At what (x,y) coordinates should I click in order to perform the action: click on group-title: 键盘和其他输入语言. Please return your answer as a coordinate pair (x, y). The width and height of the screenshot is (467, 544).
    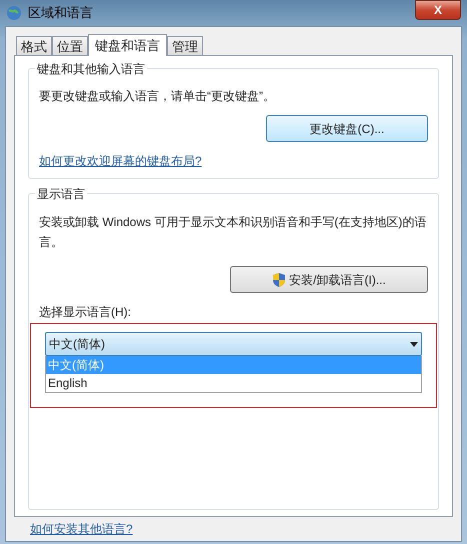
    Looking at the image, I should click on (91, 69).